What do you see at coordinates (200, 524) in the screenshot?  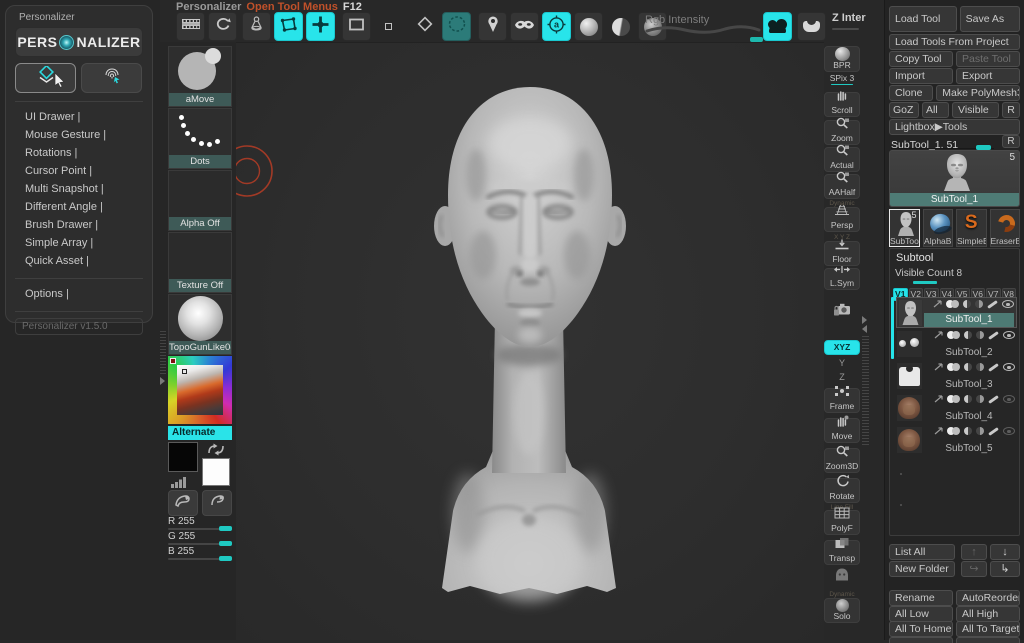 I see `red-slider: R 255` at bounding box center [200, 524].